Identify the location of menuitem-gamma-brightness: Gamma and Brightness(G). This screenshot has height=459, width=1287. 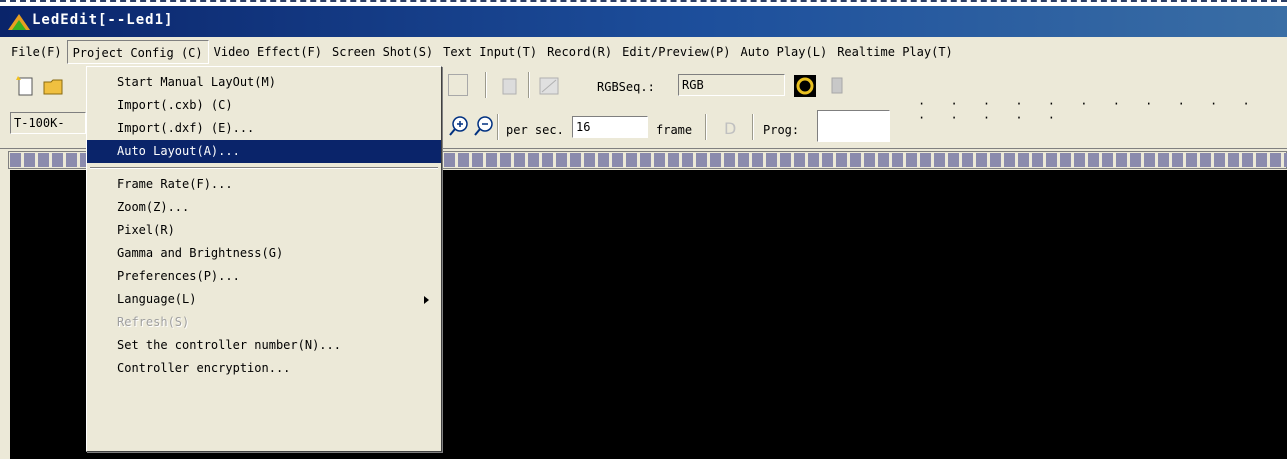
(264, 253).